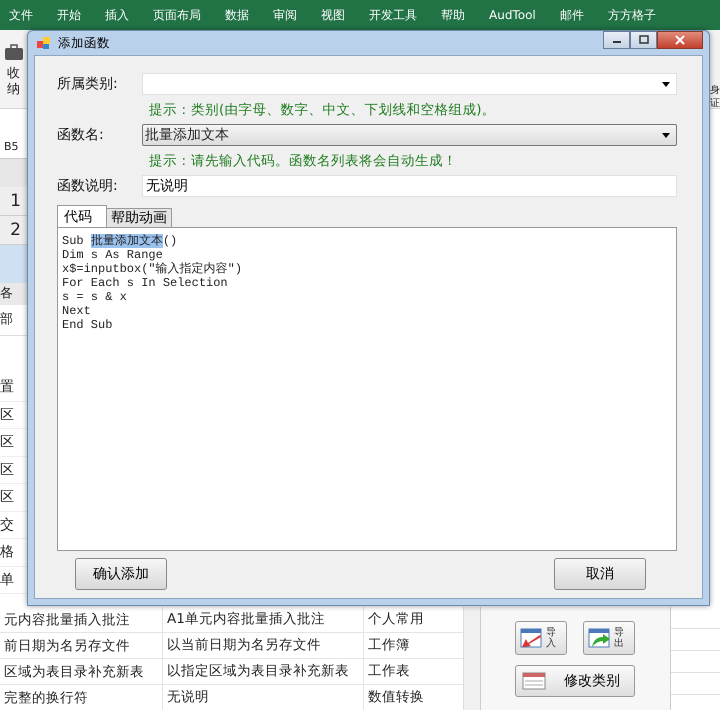 The height and width of the screenshot is (710, 720). I want to click on table-cell-text: 元内容批量插入批注, so click(67, 619).